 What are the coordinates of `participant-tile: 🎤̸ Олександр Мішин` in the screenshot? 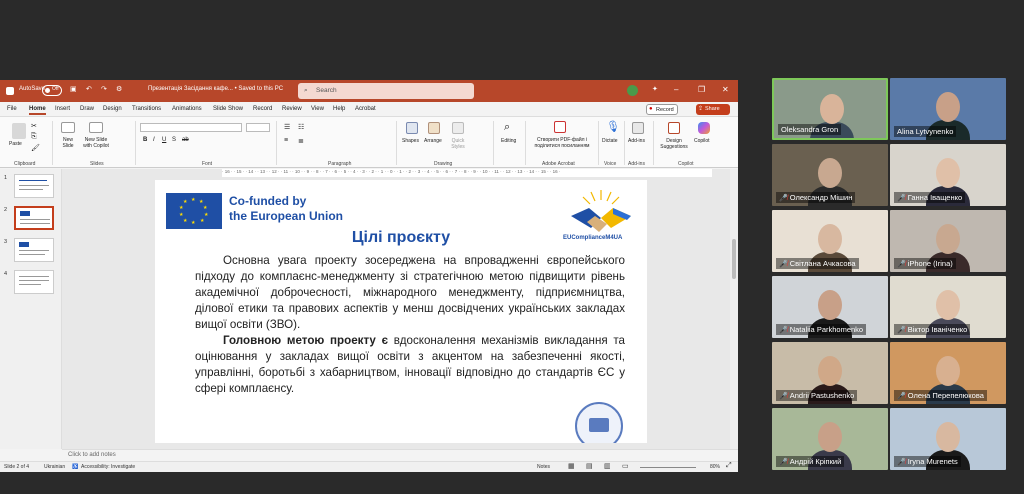 It's located at (830, 175).